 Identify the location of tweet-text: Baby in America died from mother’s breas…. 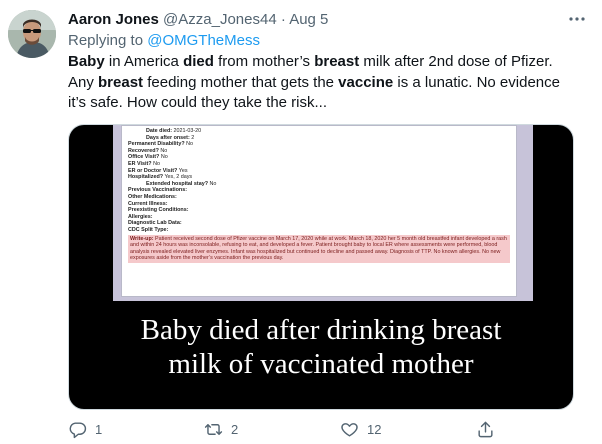
(314, 82).